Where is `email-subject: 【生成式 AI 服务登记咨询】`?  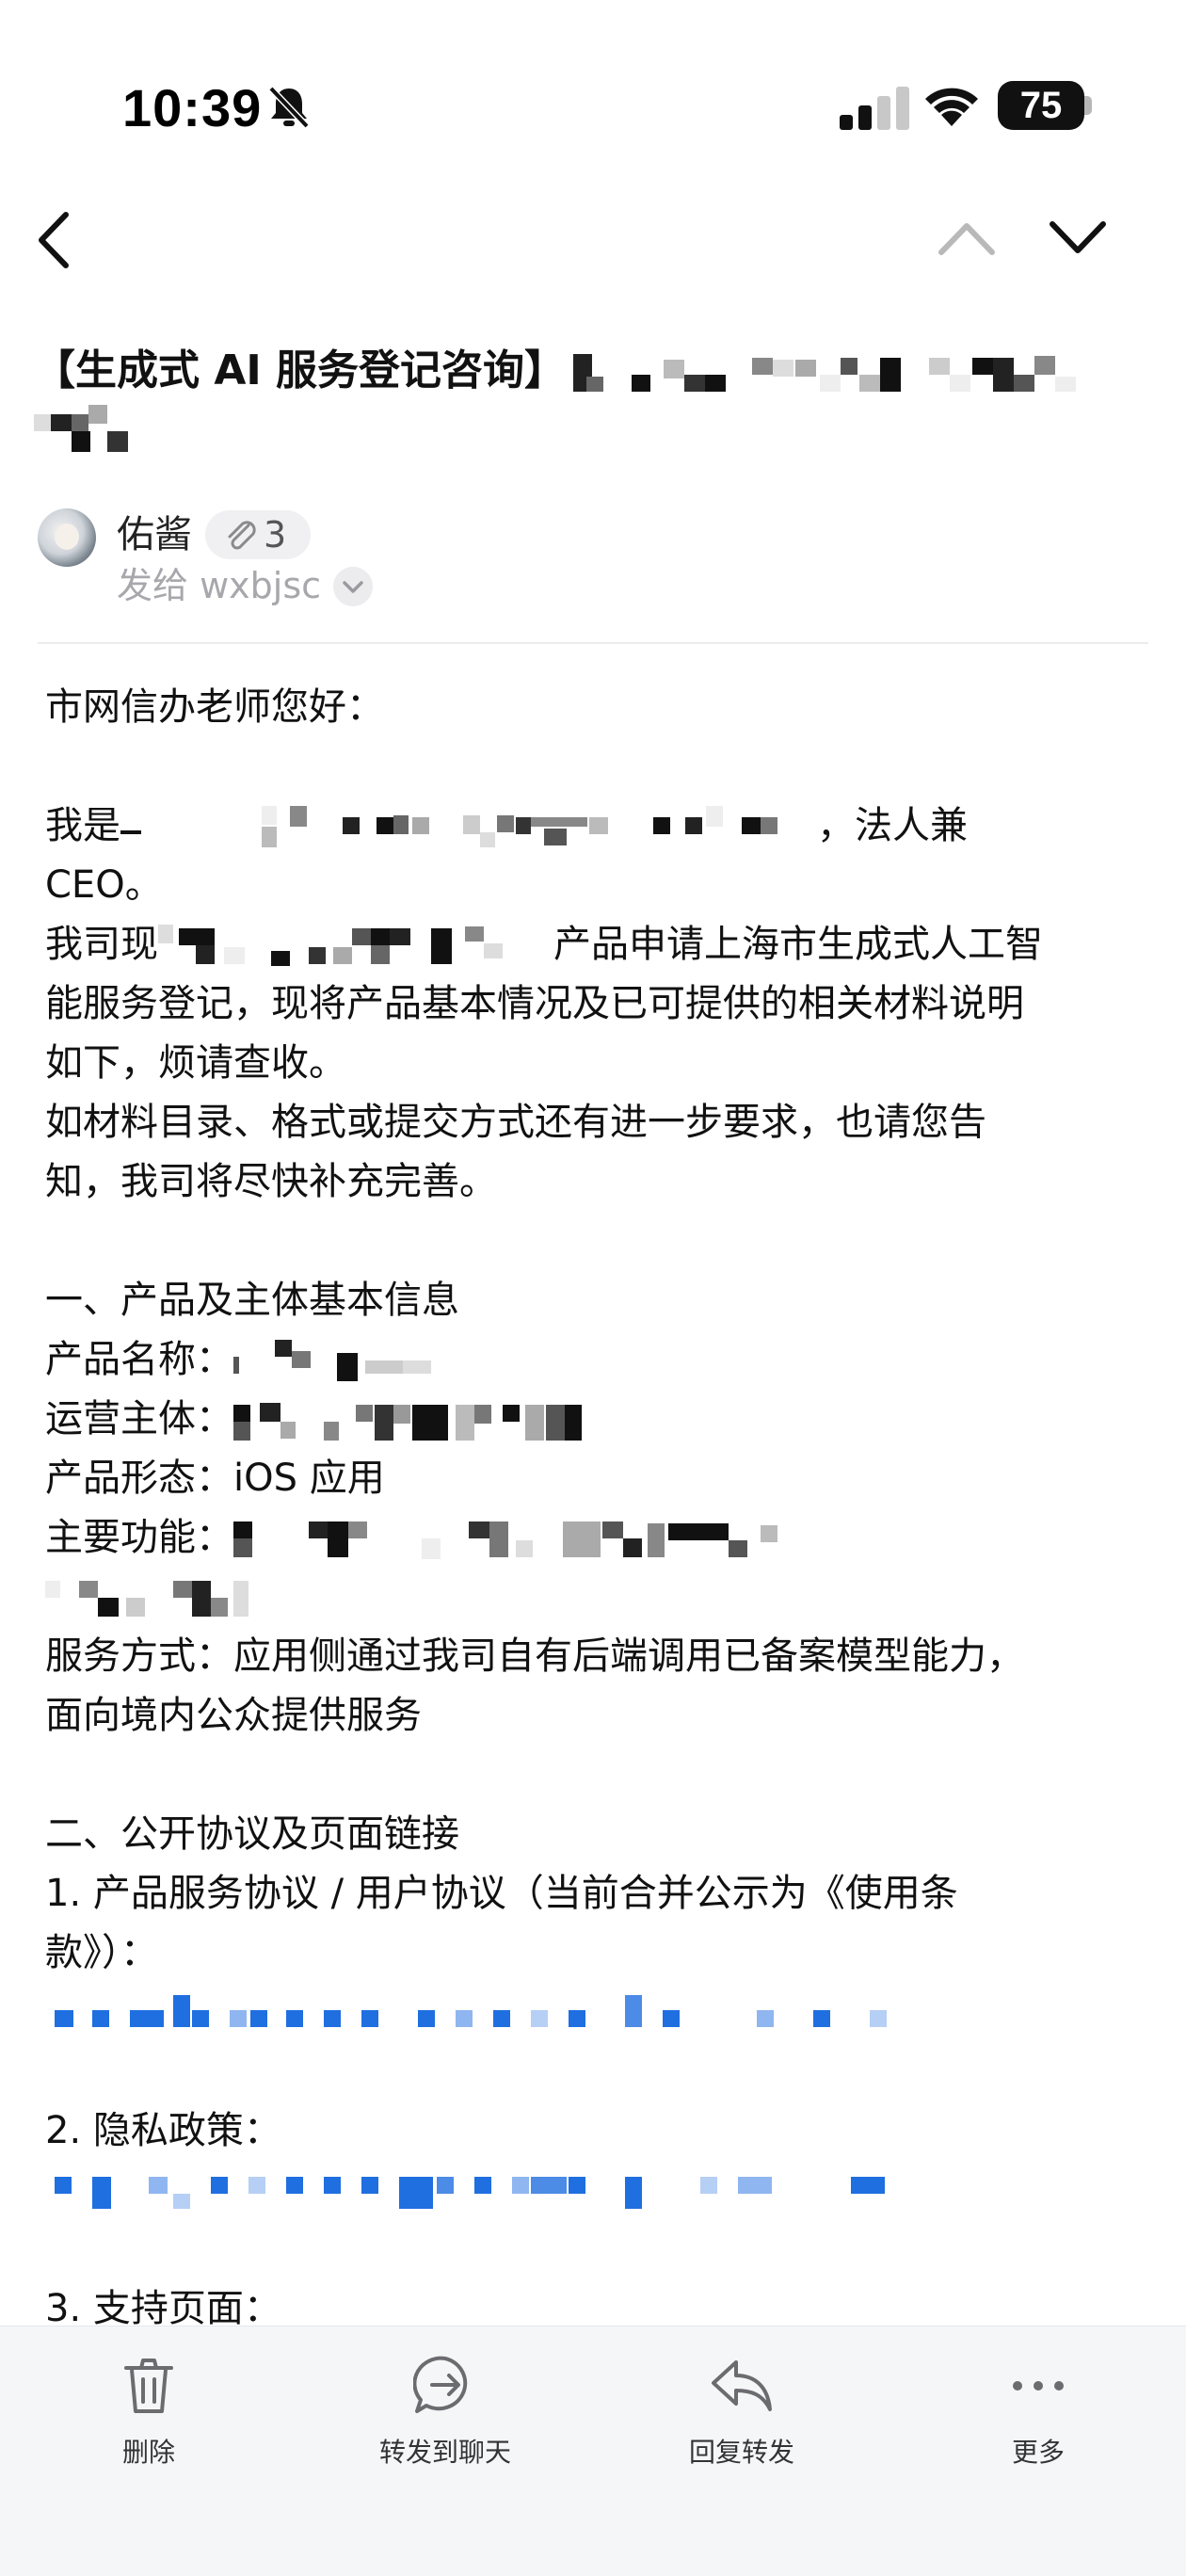 email-subject: 【生成式 AI 服务登记咨询】 is located at coordinates (575, 398).